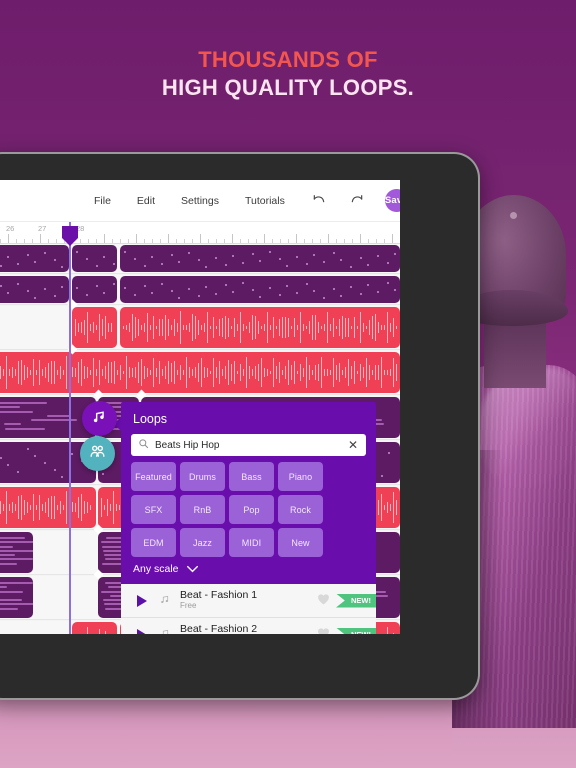 The image size is (576, 768). Describe the element at coordinates (153, 509) in the screenshot. I see `category-chip-sfx: SFX` at that location.